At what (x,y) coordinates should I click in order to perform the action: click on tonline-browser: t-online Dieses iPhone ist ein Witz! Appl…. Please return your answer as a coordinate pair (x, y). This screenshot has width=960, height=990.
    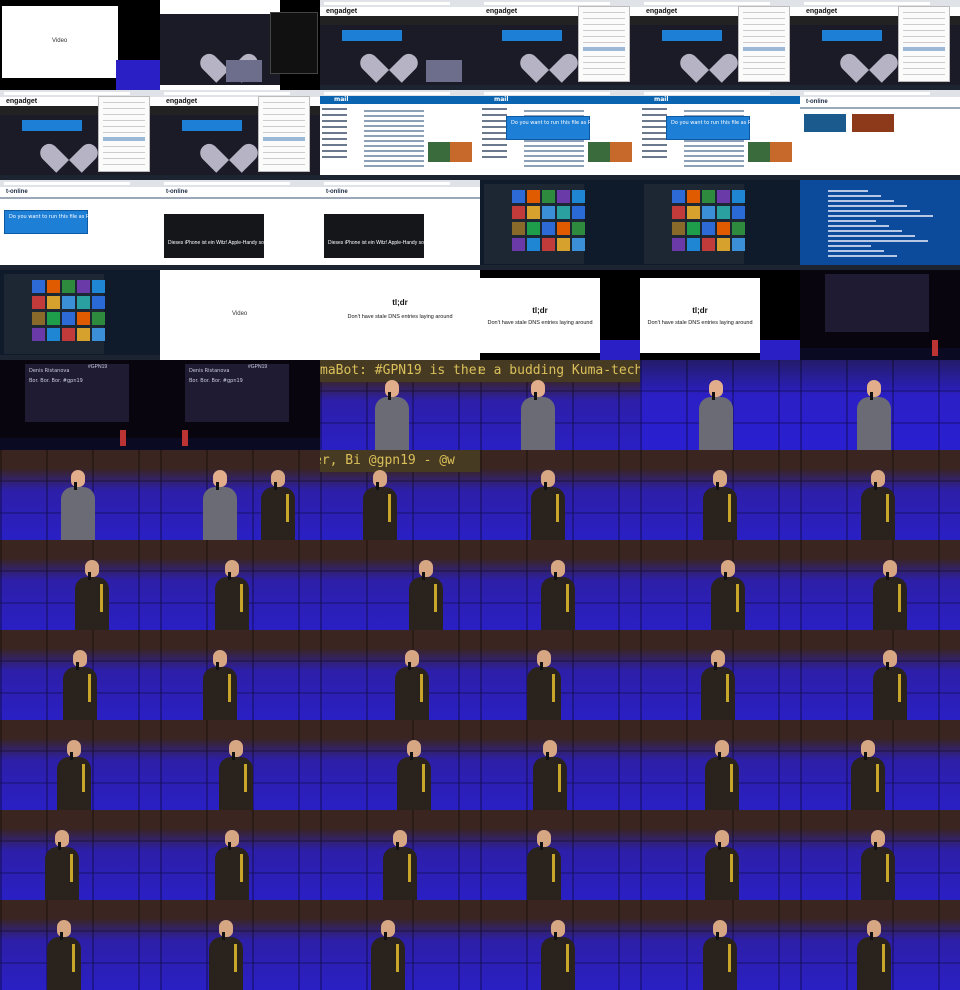
    Looking at the image, I should click on (240, 225).